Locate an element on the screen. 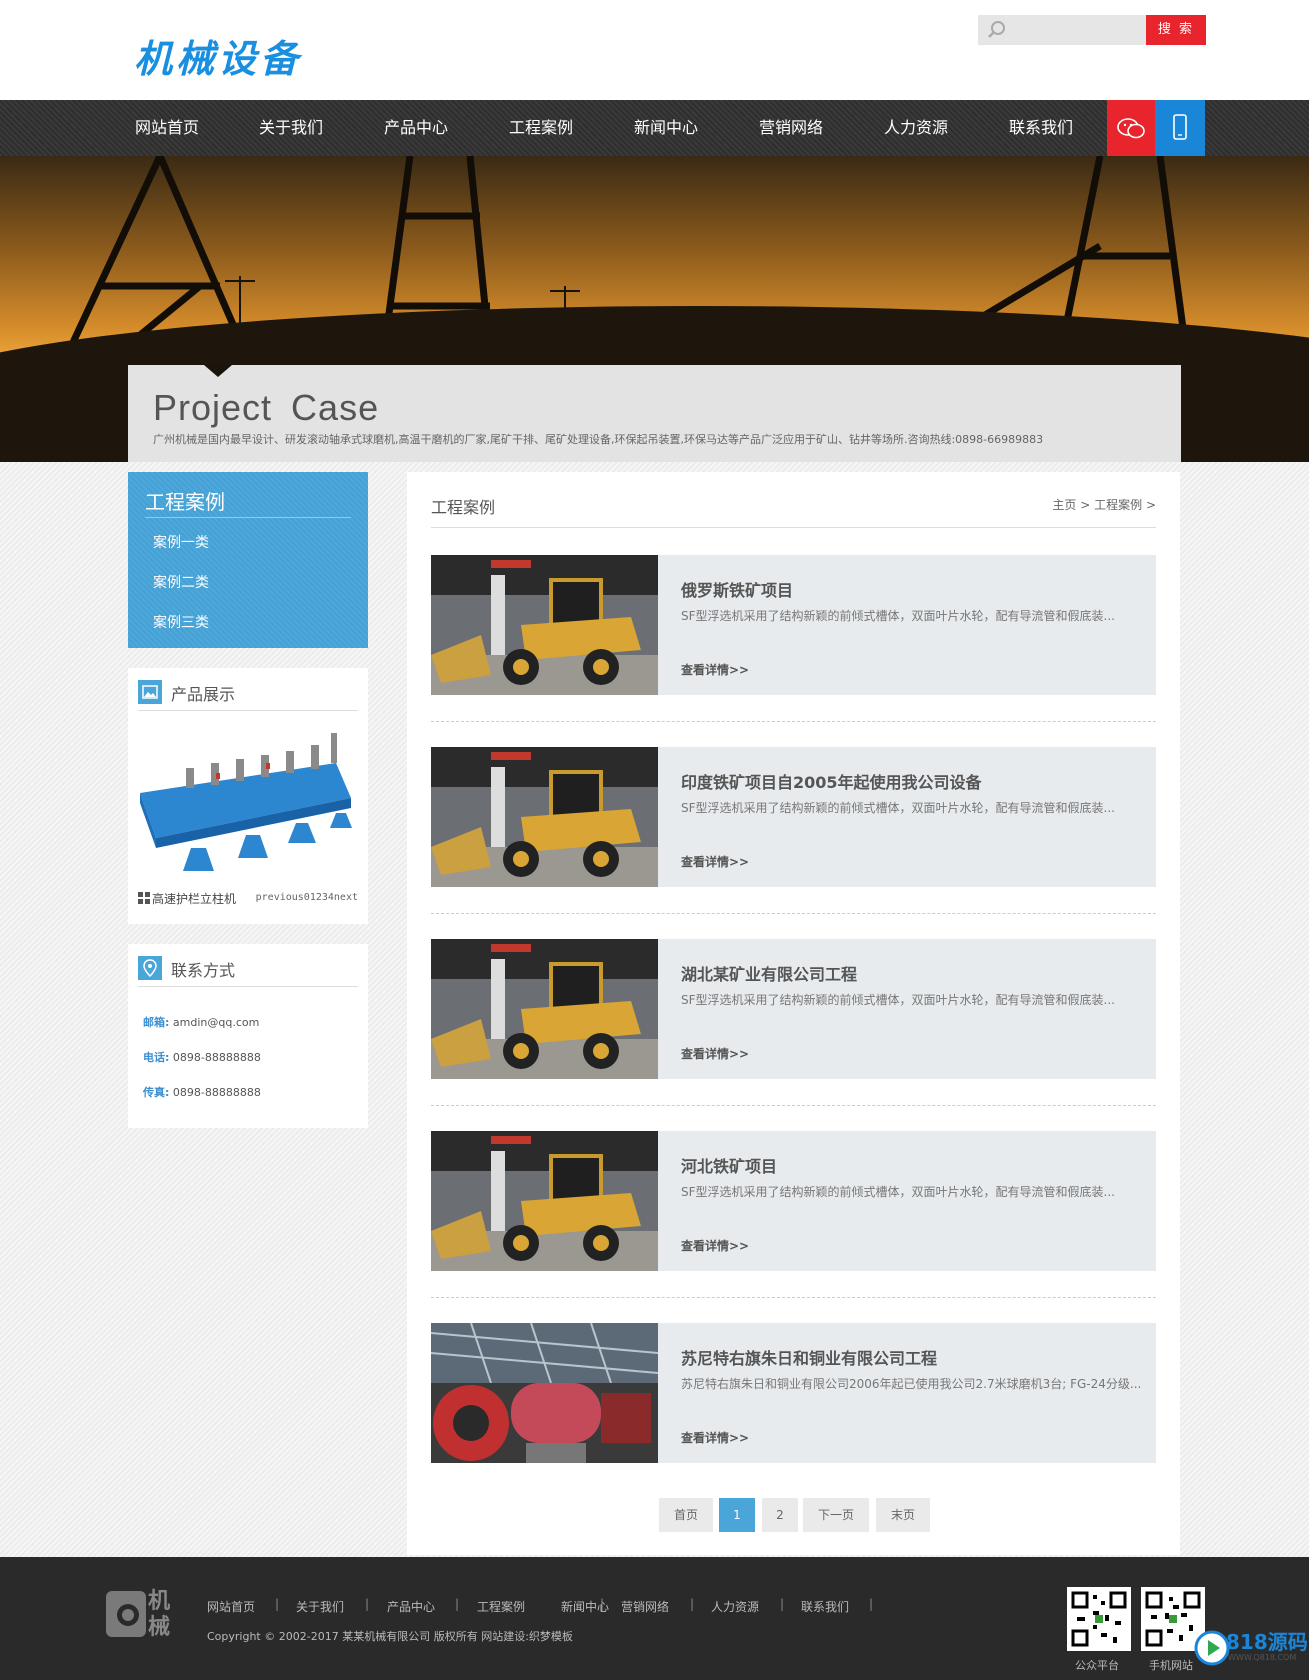  footer-link: 联系我们 is located at coordinates (825, 1606).